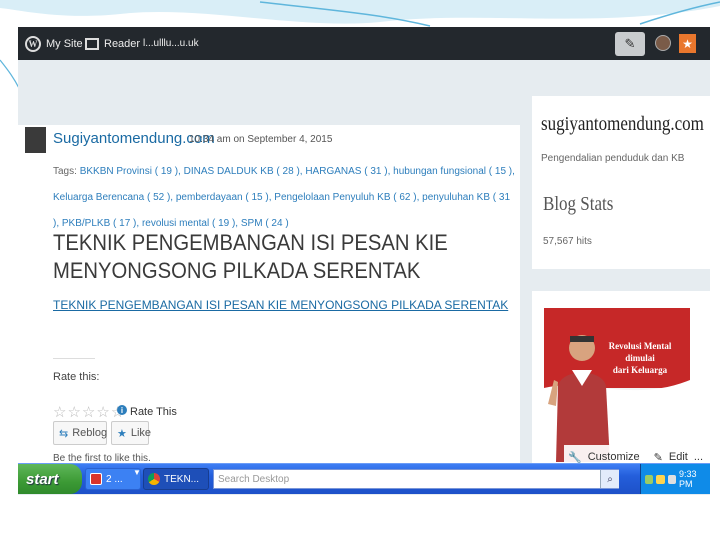  I want to click on wordpress-admin-bar: W My Site Reader l...ulllu...u.uk ✎ ★, so click(364, 43).